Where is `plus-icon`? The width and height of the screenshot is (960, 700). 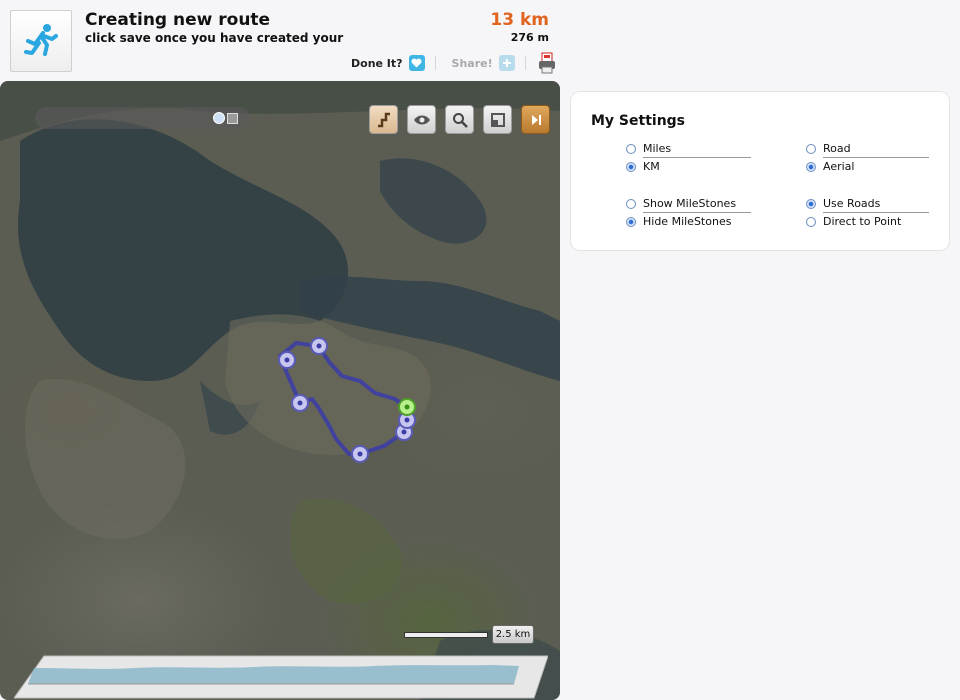 plus-icon is located at coordinates (506, 63).